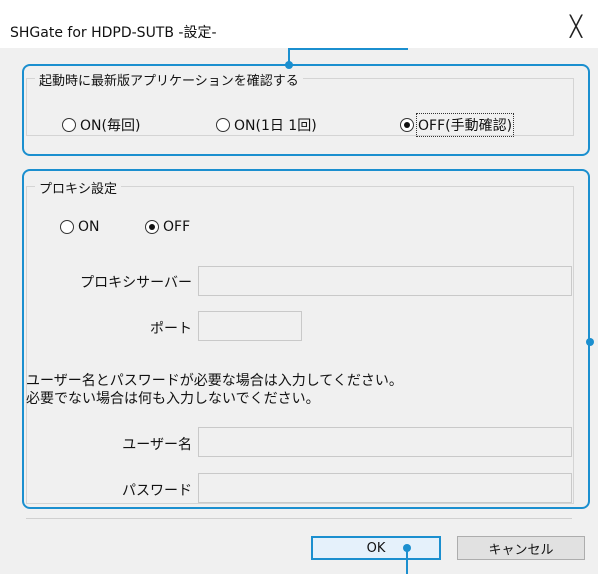  I want to click on close-icon: ╳, so click(576, 26).